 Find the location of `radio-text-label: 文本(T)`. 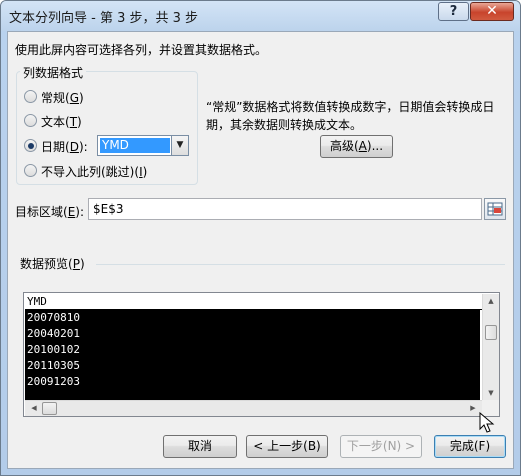

radio-text-label: 文本(T) is located at coordinates (61, 122).